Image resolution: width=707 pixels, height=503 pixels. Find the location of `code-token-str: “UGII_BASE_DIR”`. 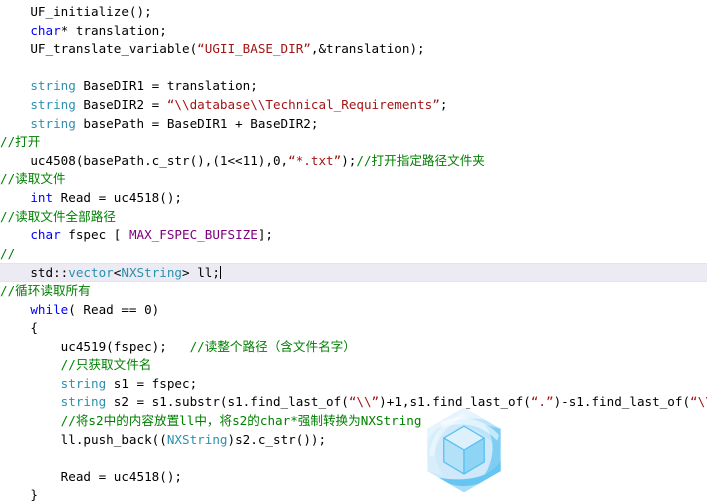

code-token-str: “UGII_BASE_DIR” is located at coordinates (254, 49).